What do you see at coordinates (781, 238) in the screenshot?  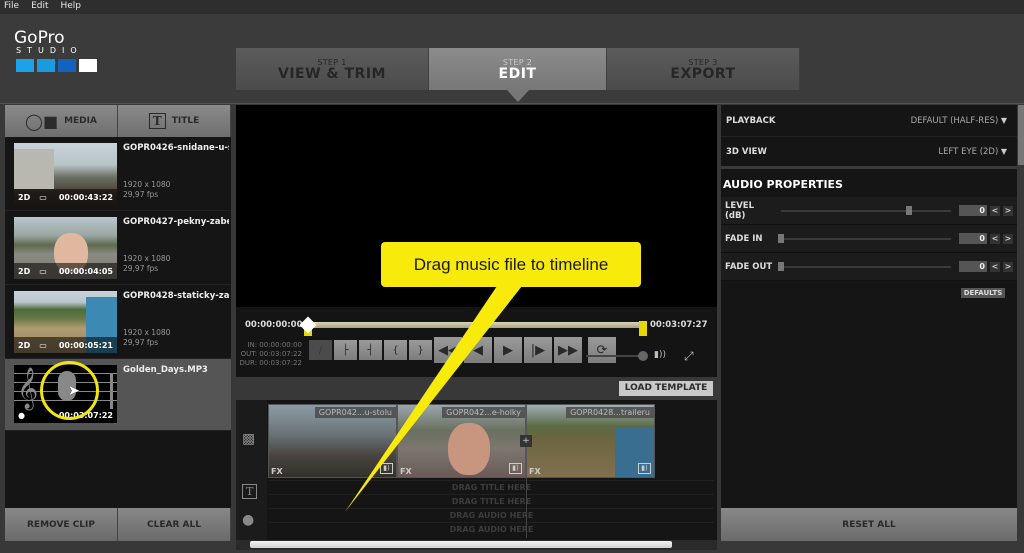 I see `fade-in-knob` at bounding box center [781, 238].